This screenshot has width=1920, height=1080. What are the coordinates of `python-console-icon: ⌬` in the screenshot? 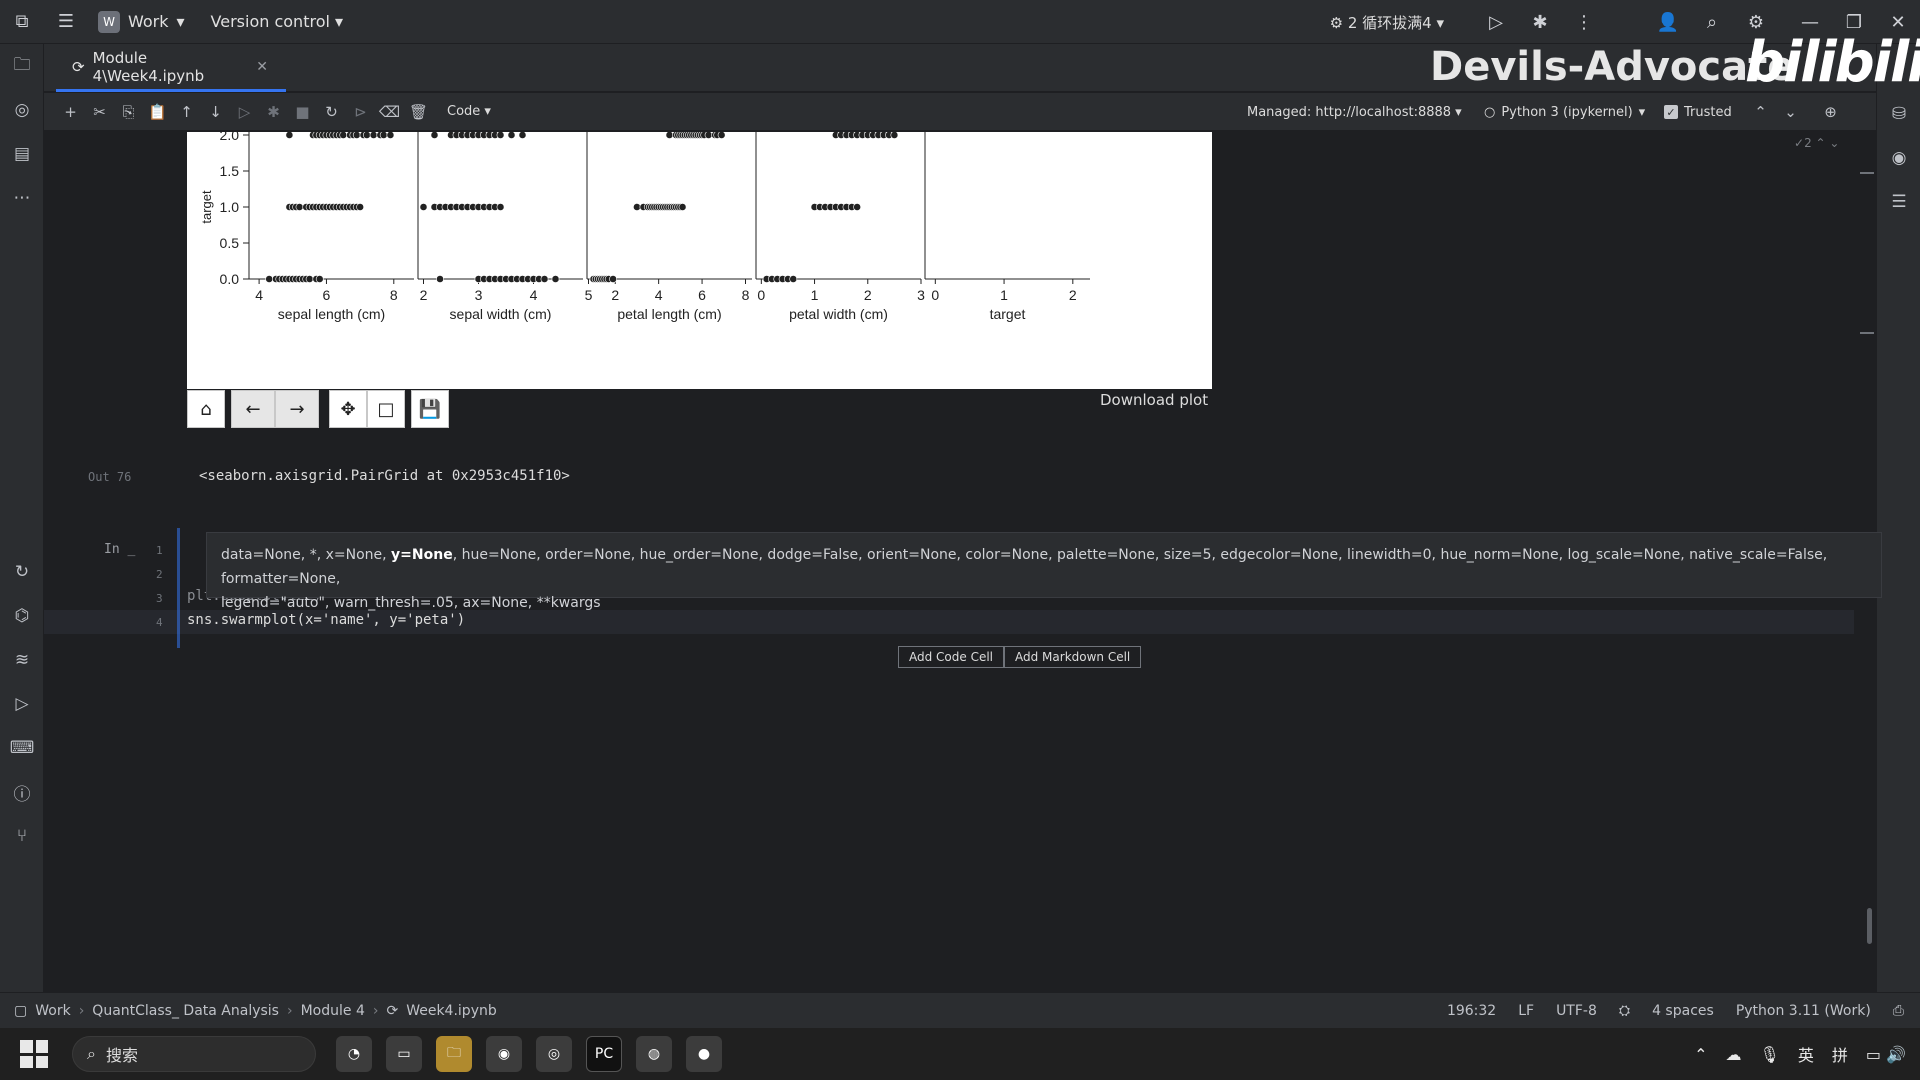 It's located at (22, 616).